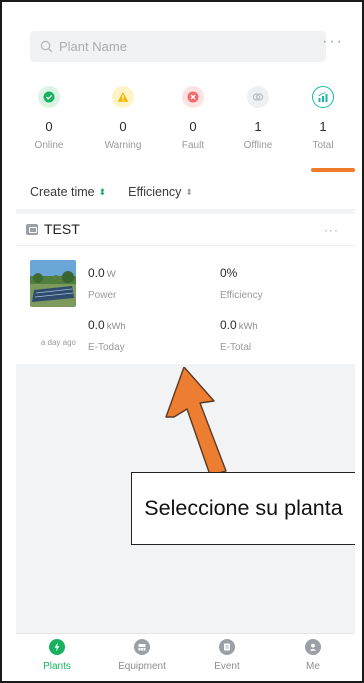  I want to click on user-icon, so click(313, 647).